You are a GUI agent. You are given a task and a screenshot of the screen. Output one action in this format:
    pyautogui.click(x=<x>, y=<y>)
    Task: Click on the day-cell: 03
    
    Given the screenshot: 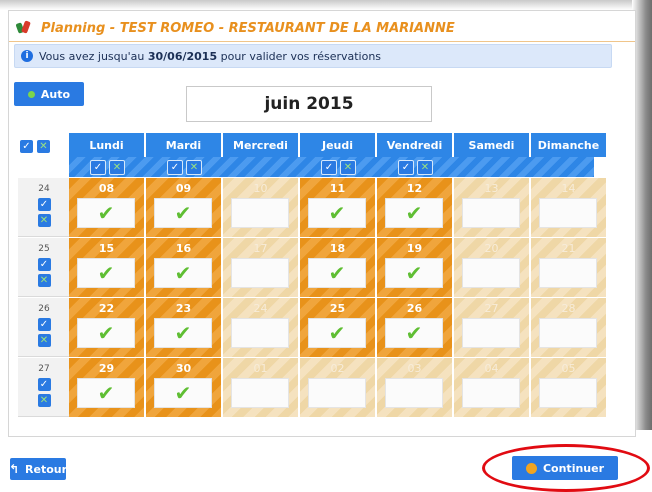 What is the action you would take?
    pyautogui.click(x=414, y=387)
    